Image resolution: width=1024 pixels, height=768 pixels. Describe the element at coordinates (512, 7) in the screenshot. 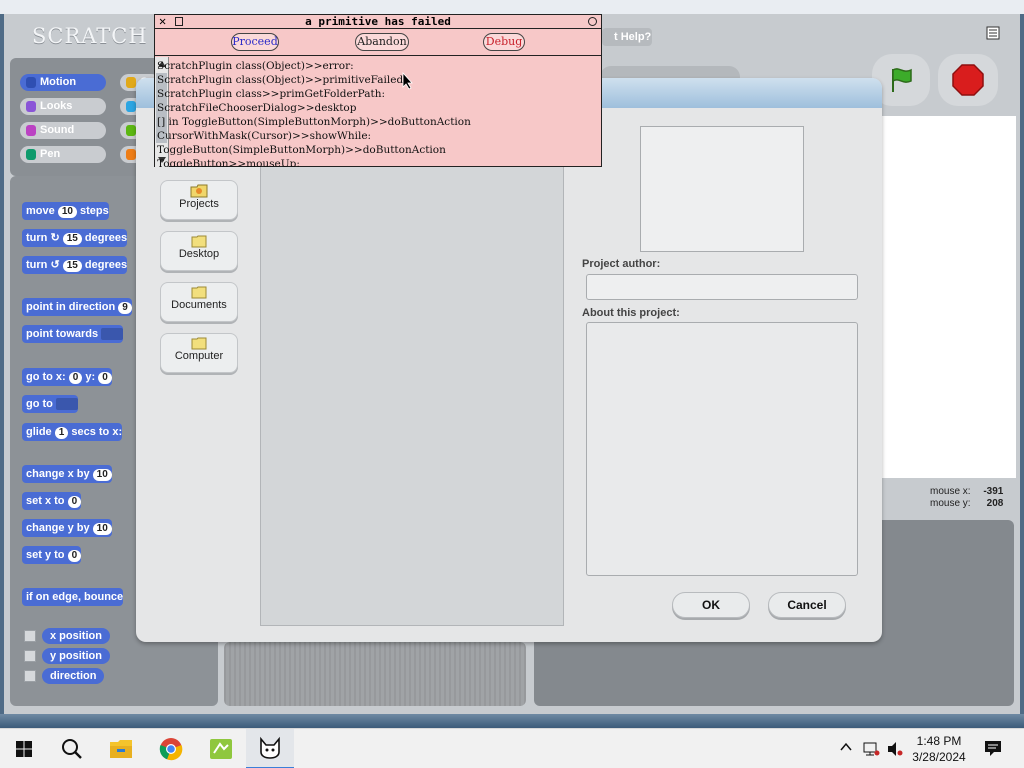

I see `desktop-top-strip` at that location.